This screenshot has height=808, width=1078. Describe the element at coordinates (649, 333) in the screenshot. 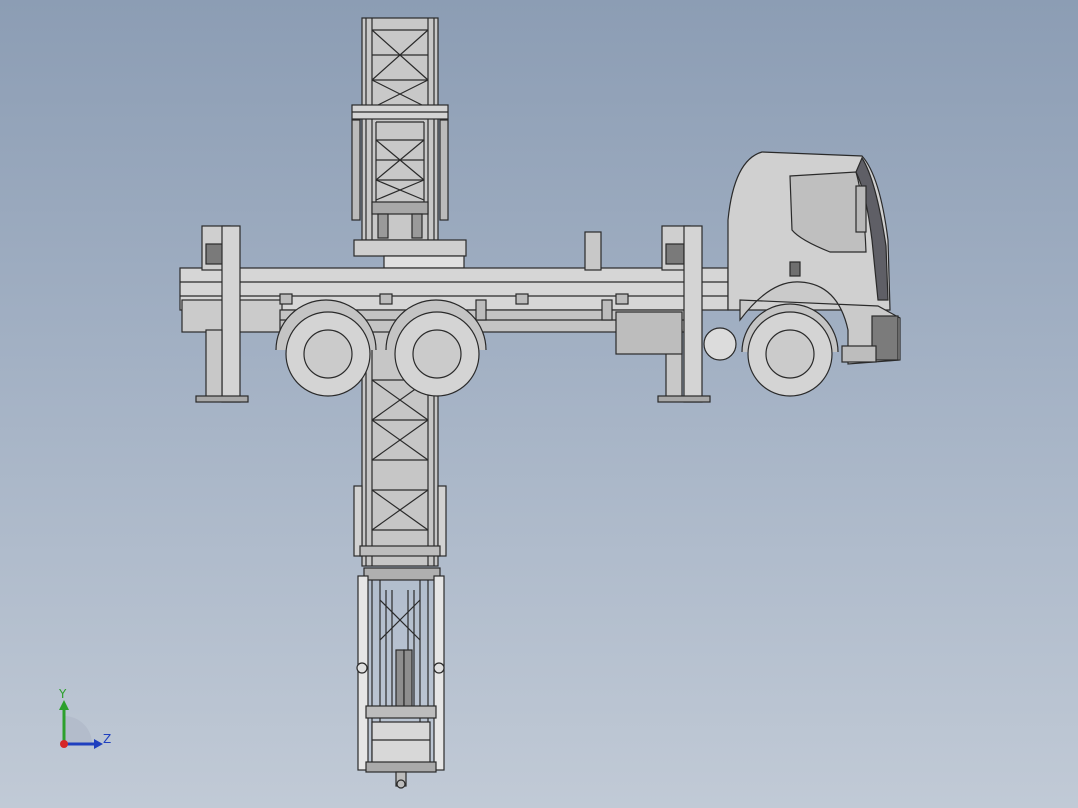

I see `fuel-tank` at that location.